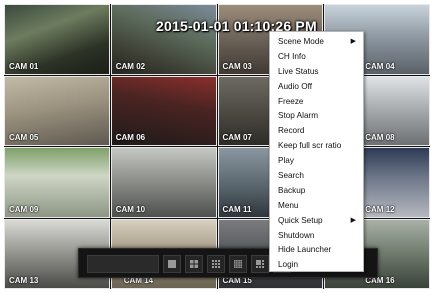 Image resolution: width=435 pixels, height=293 pixels. I want to click on camera-tile: CAM 01, so click(57, 39).